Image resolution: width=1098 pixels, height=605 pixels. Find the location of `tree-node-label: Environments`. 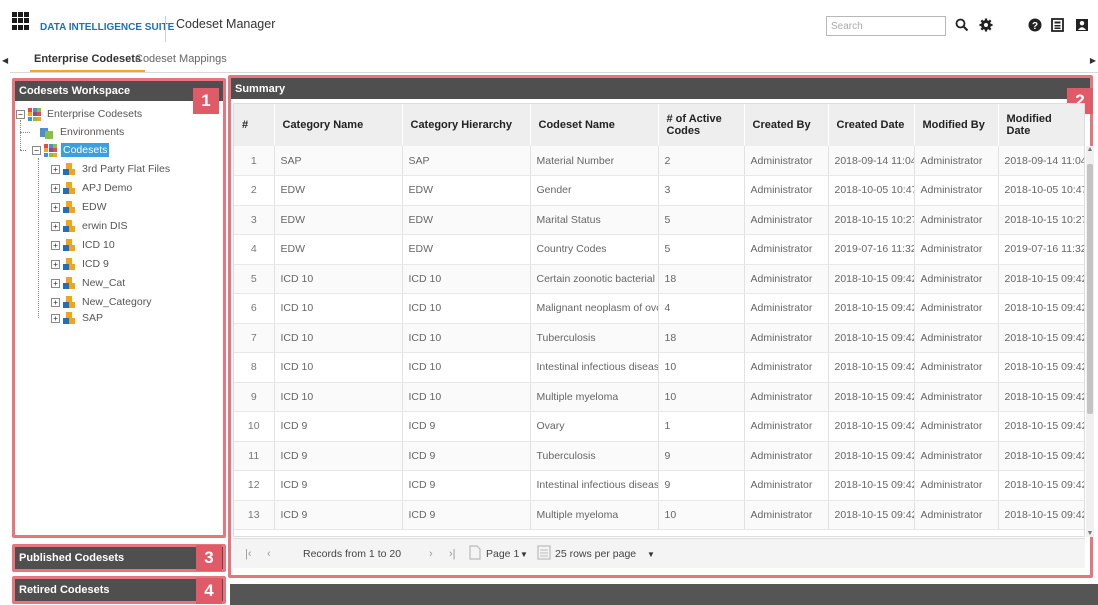

tree-node-label: Environments is located at coordinates (92, 132).